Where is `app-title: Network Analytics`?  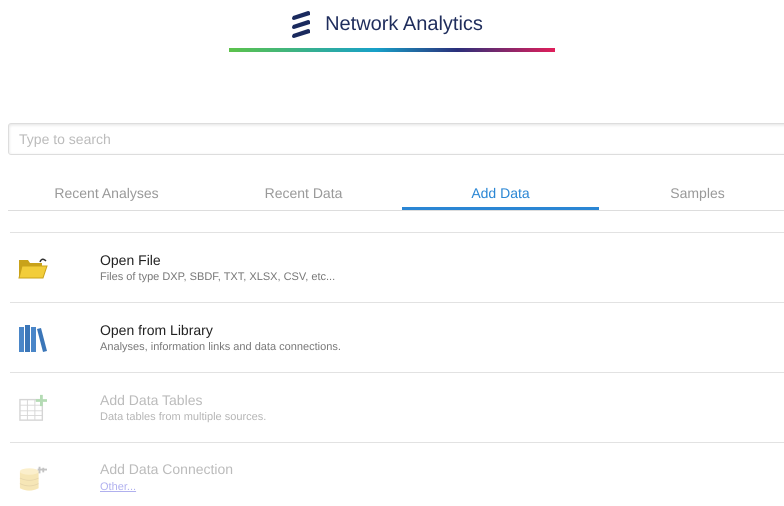
app-title: Network Analytics is located at coordinates (404, 24).